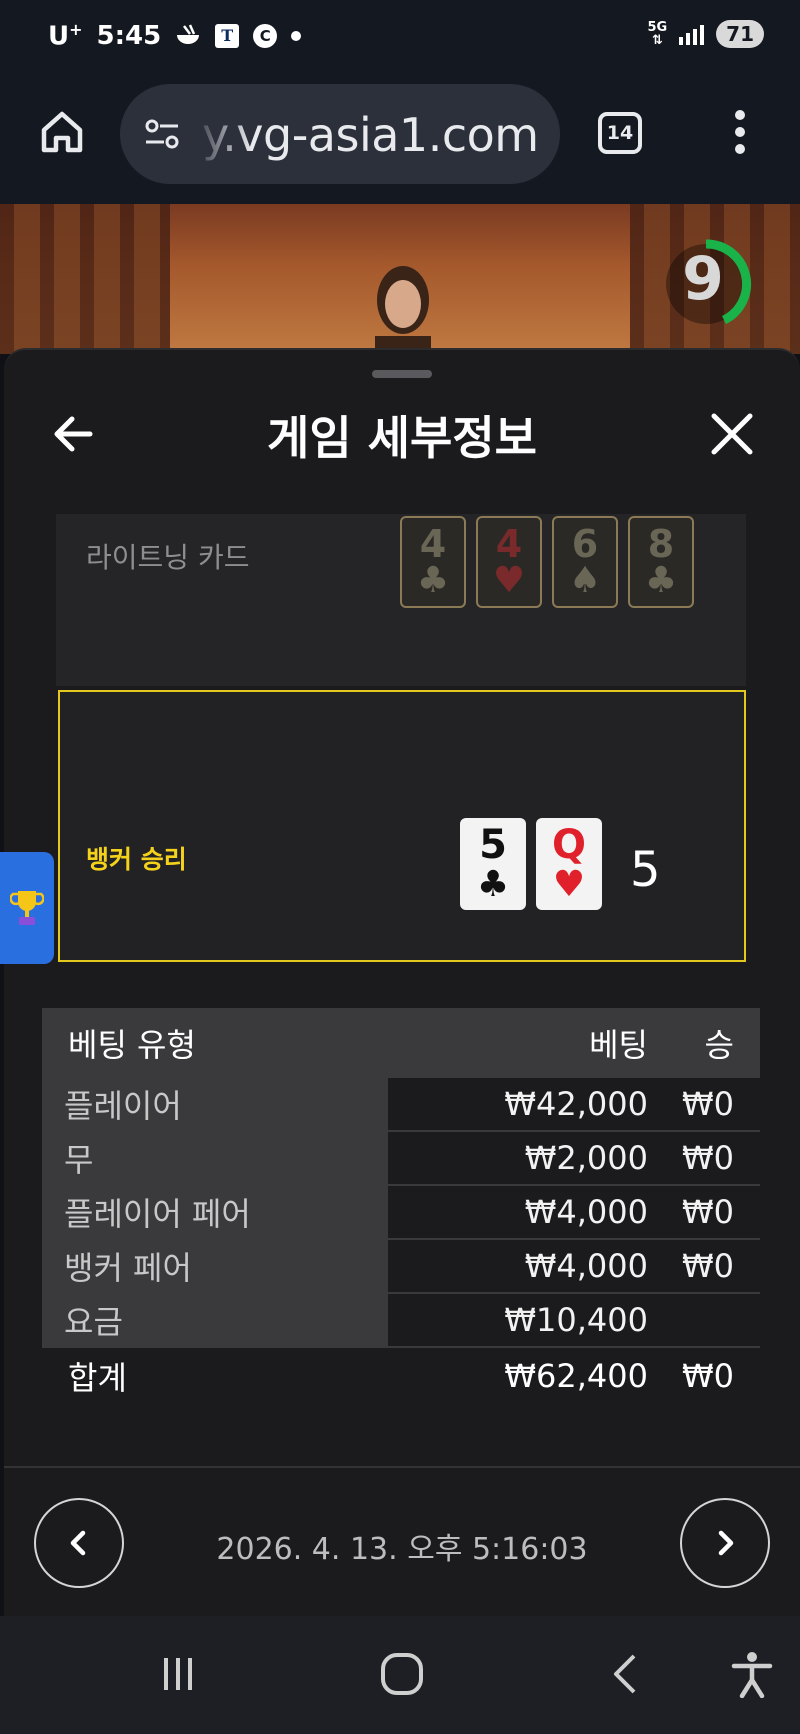  Describe the element at coordinates (215, 1158) in the screenshot. I see `bet-type-cell: 무` at that location.